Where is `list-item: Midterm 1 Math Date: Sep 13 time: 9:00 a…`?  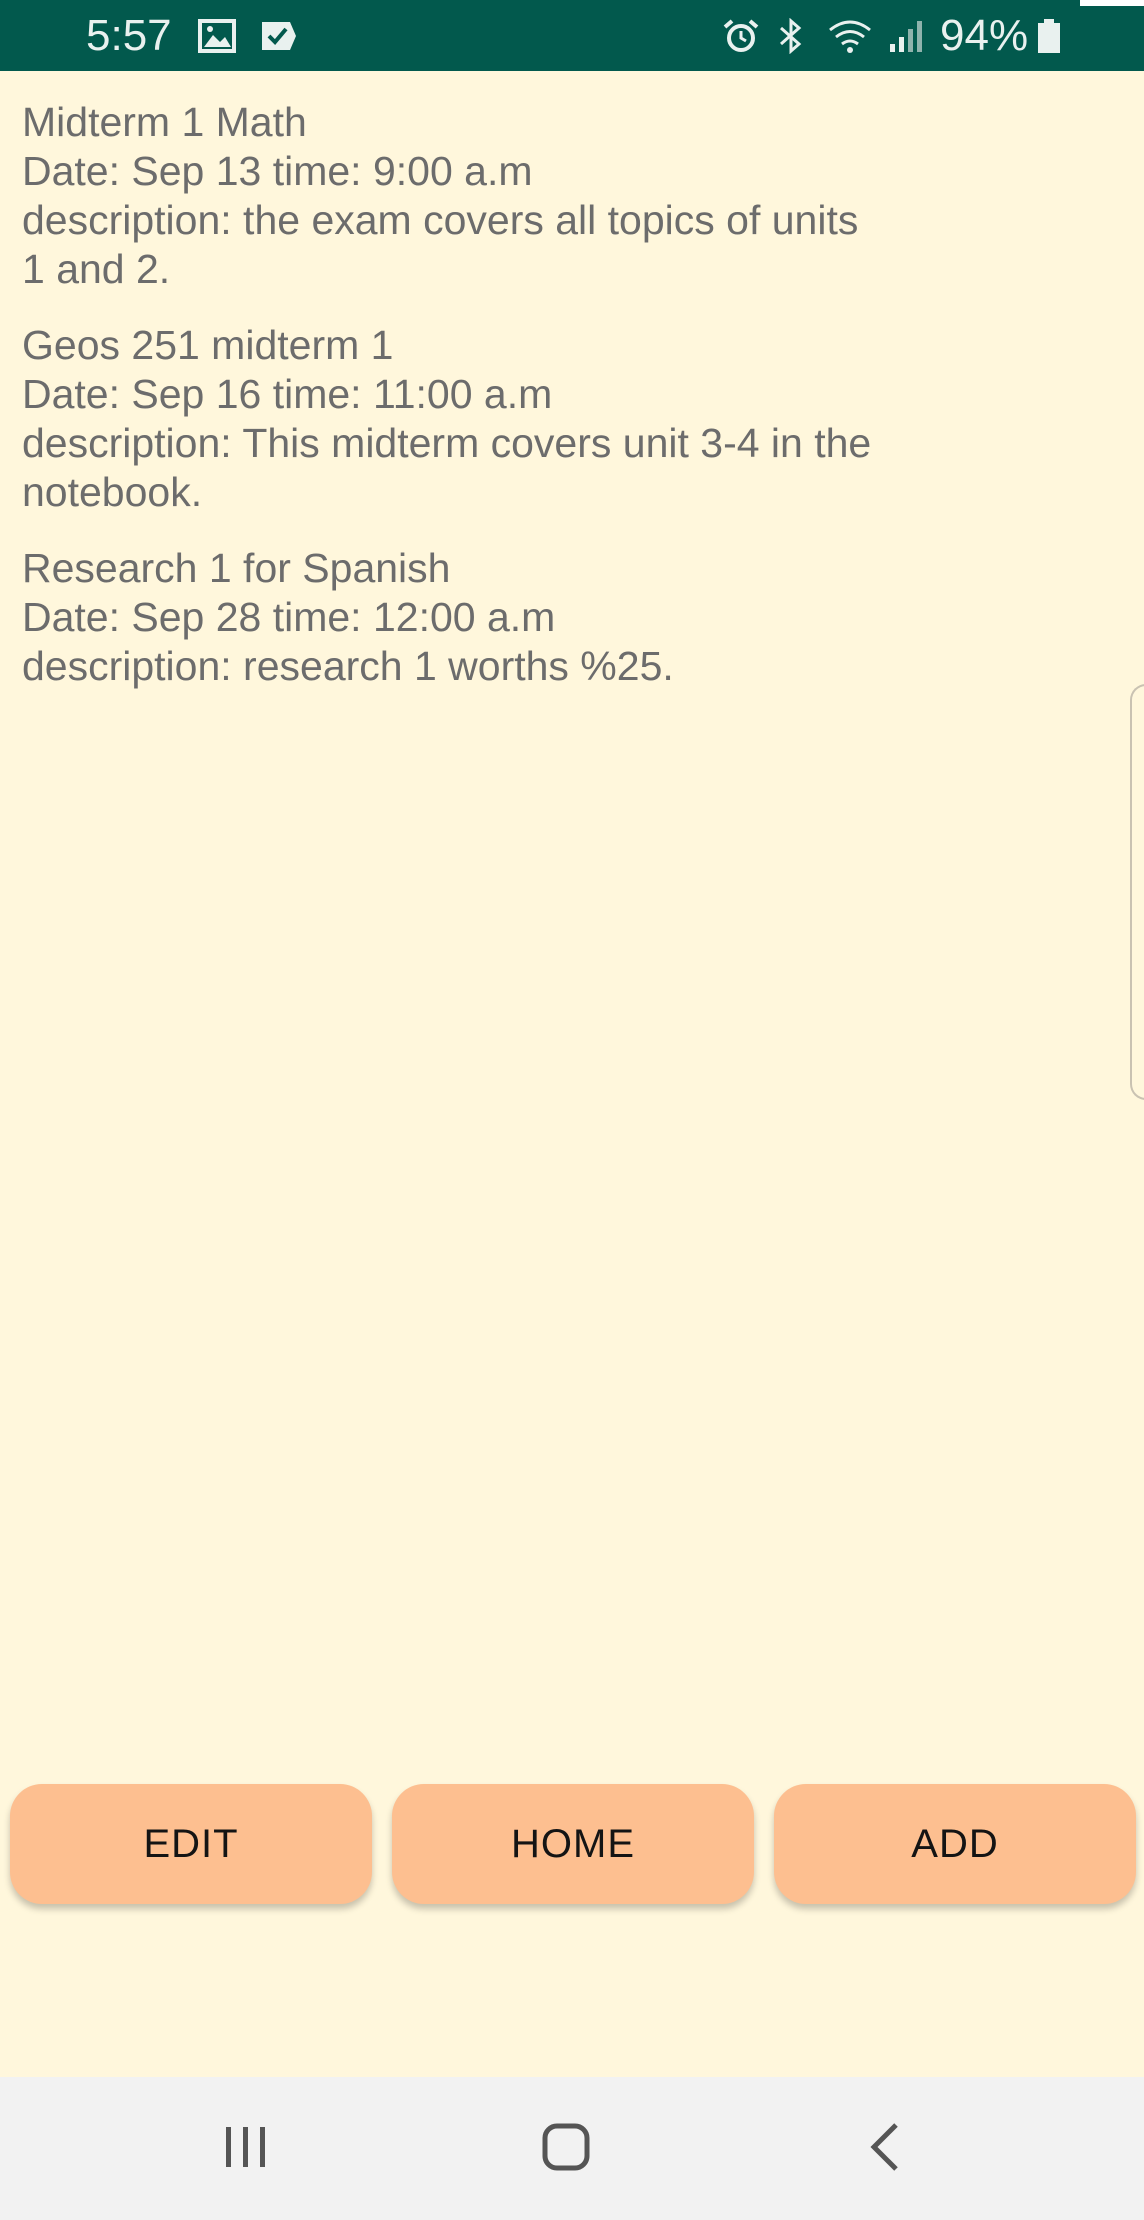 list-item: Midterm 1 Math Date: Sep 13 time: 9:00 a… is located at coordinates (452, 196).